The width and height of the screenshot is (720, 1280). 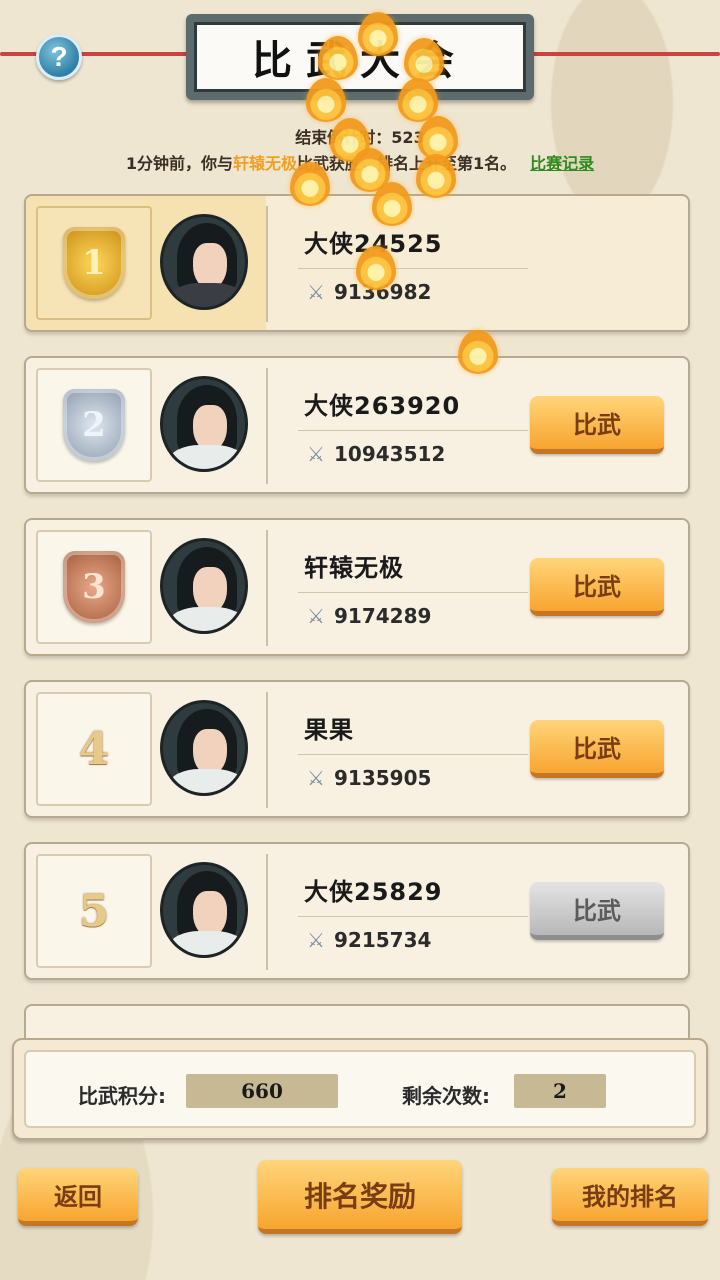 What do you see at coordinates (373, 892) in the screenshot?
I see `player-name: 大侠25829` at bounding box center [373, 892].